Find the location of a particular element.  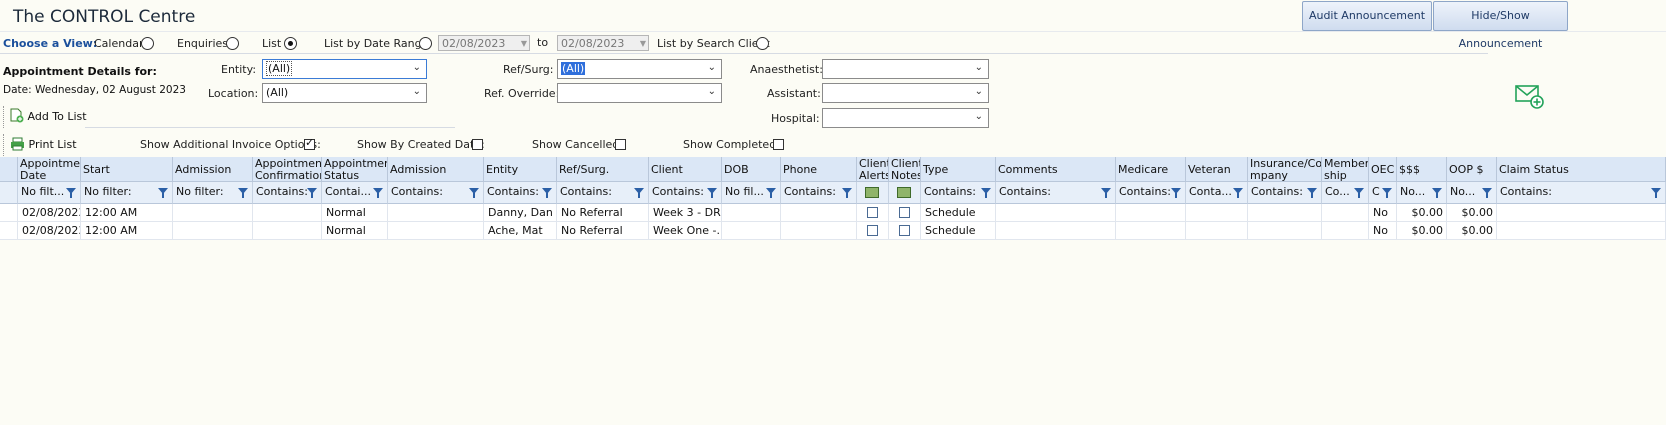

column-filter-medicare-no: Contains: is located at coordinates (1151, 193).